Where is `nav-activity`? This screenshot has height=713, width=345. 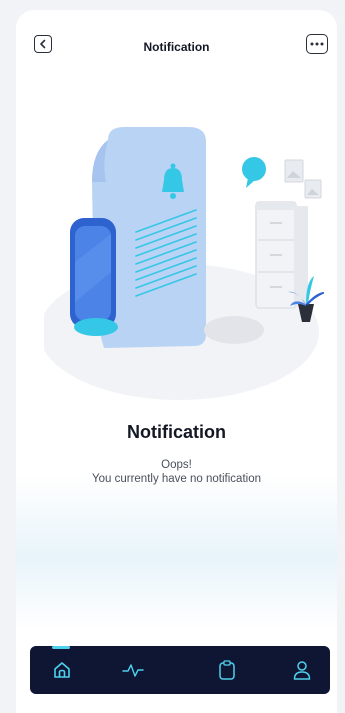
nav-activity is located at coordinates (133, 670).